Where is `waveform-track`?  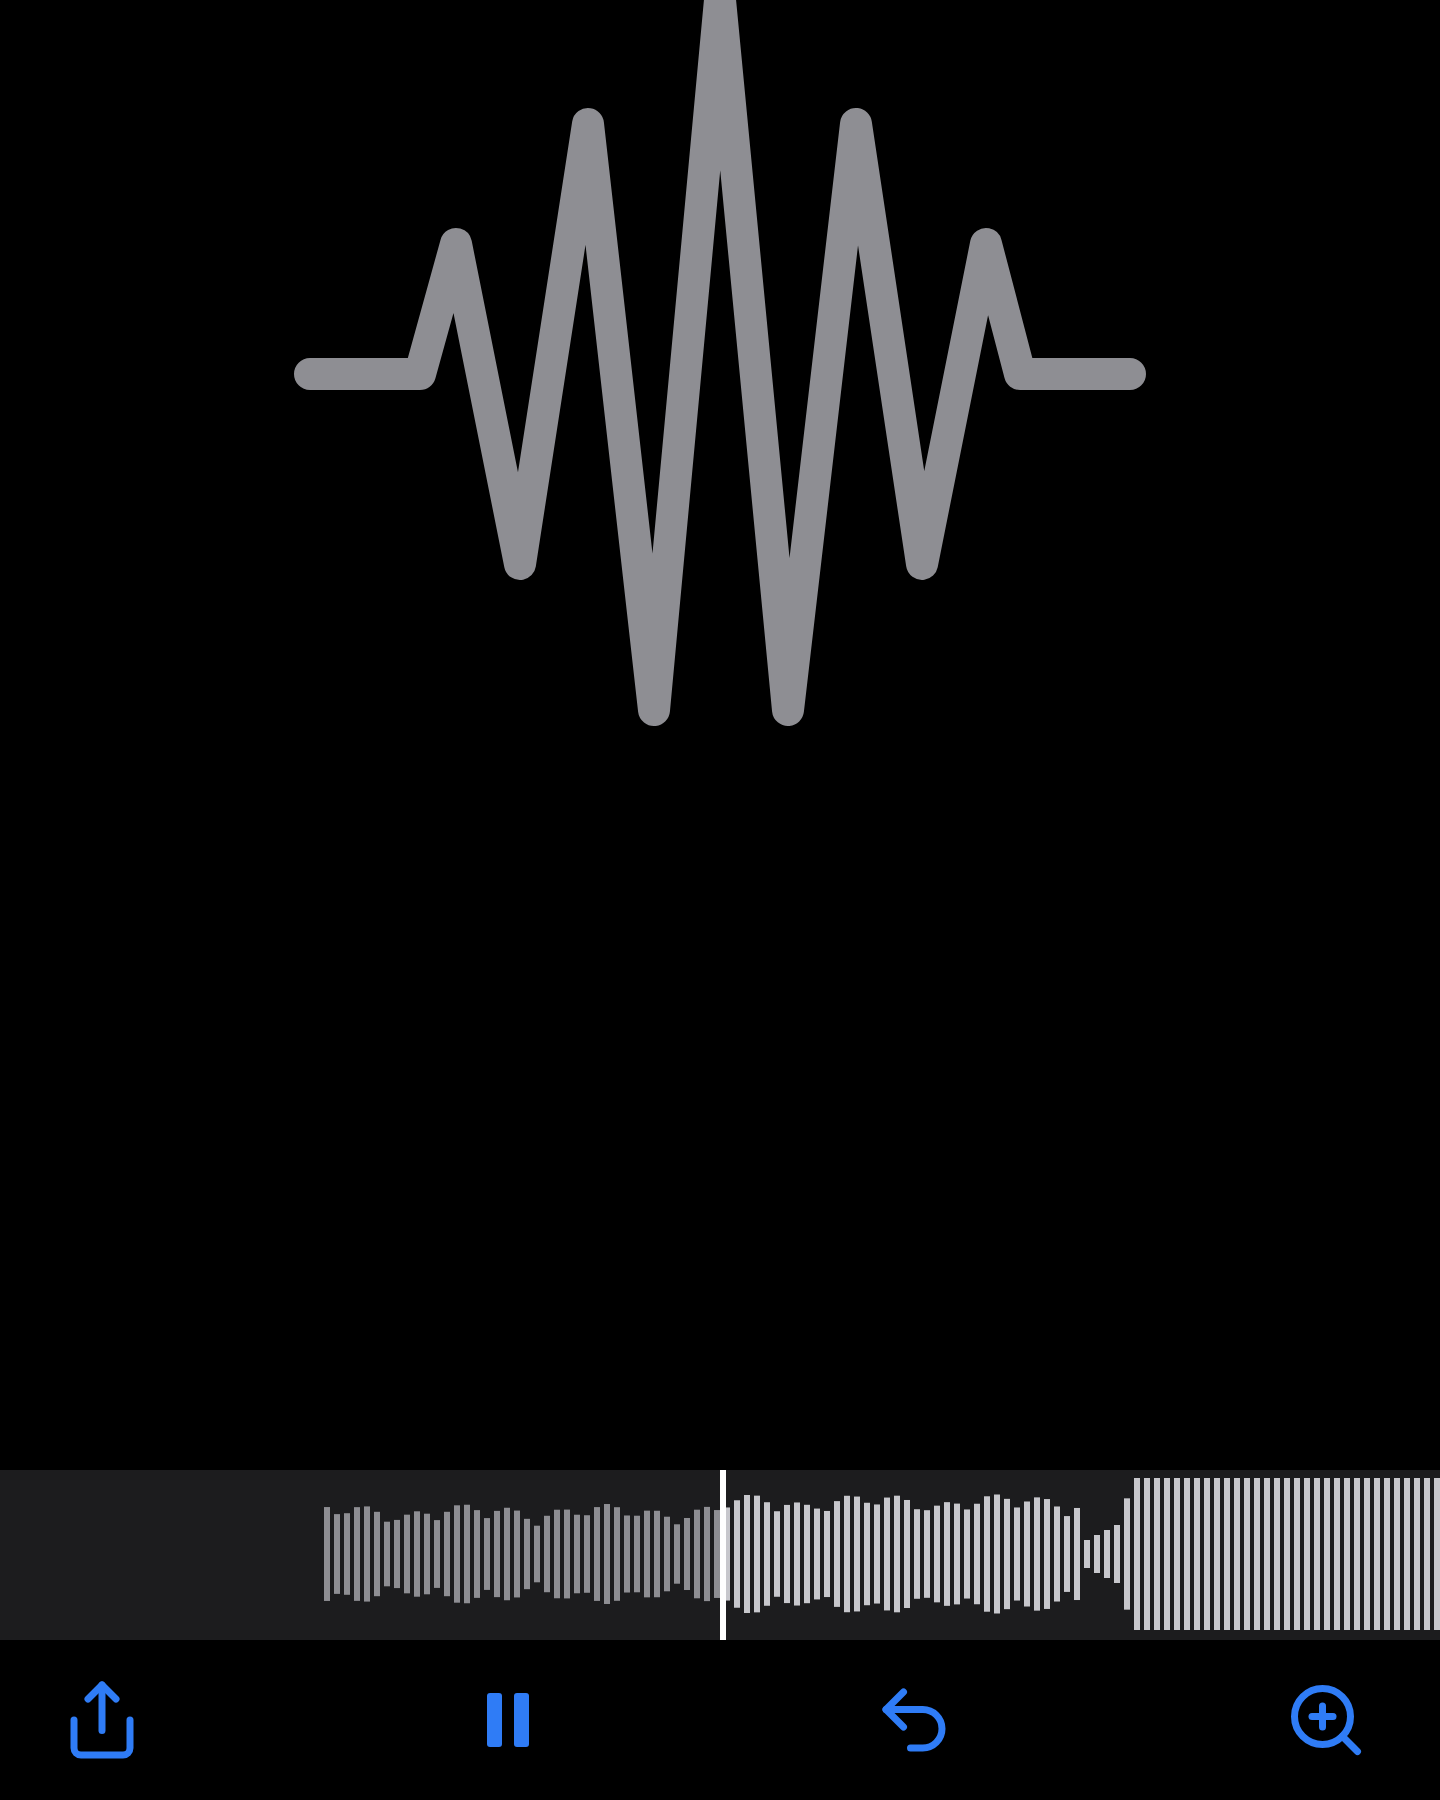 waveform-track is located at coordinates (720, 1555).